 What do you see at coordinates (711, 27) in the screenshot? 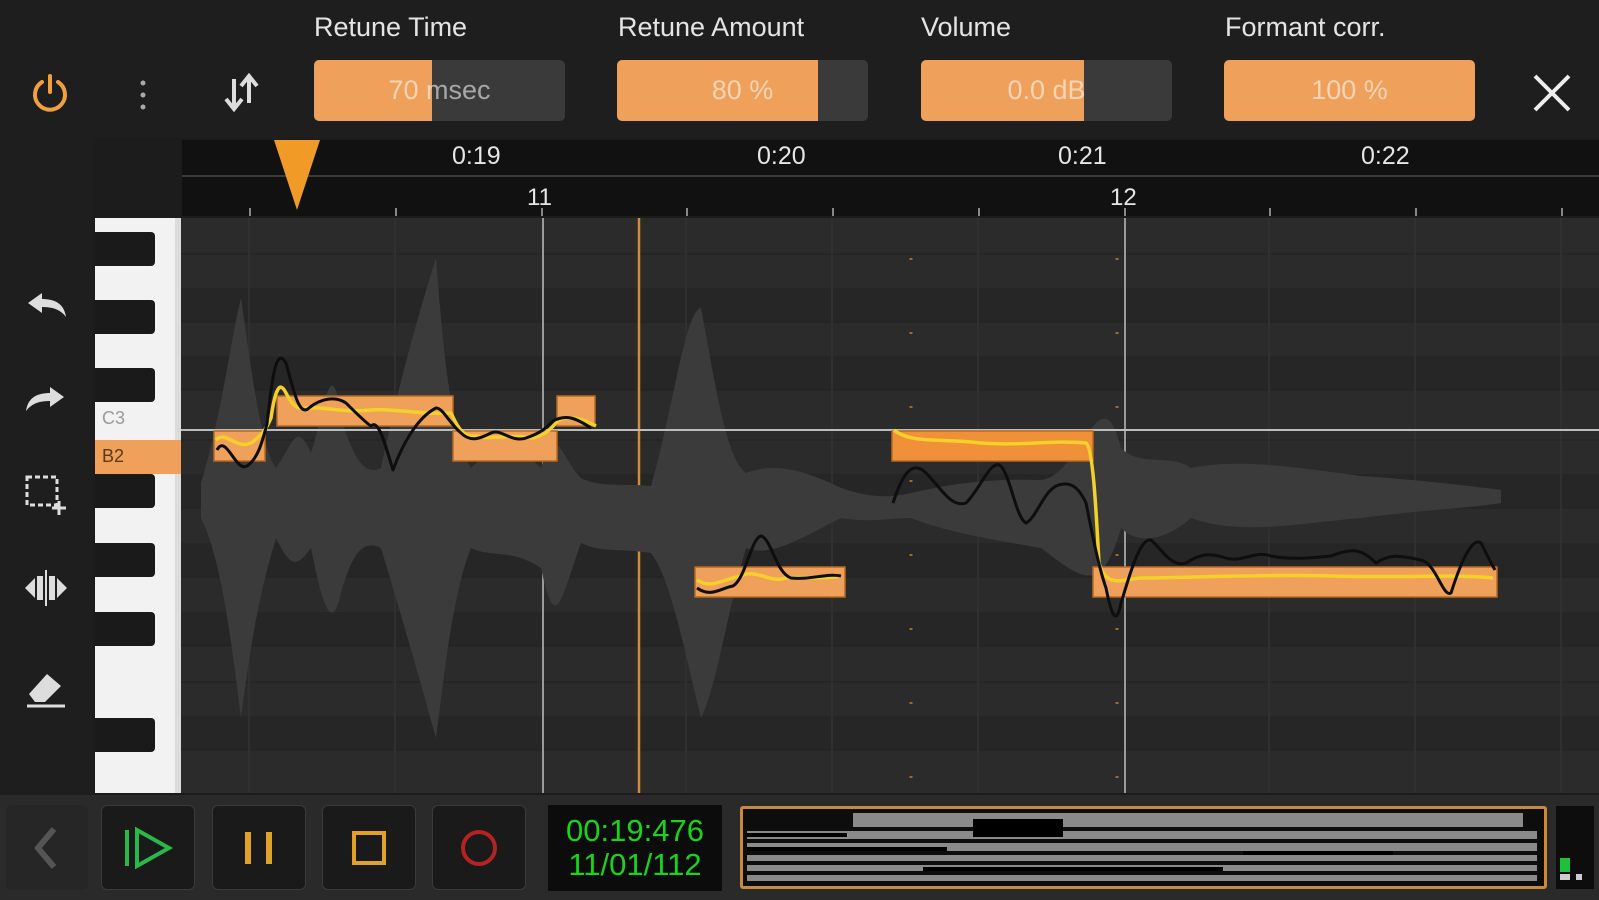
I see `retune-amount-label: Retune Amount` at bounding box center [711, 27].